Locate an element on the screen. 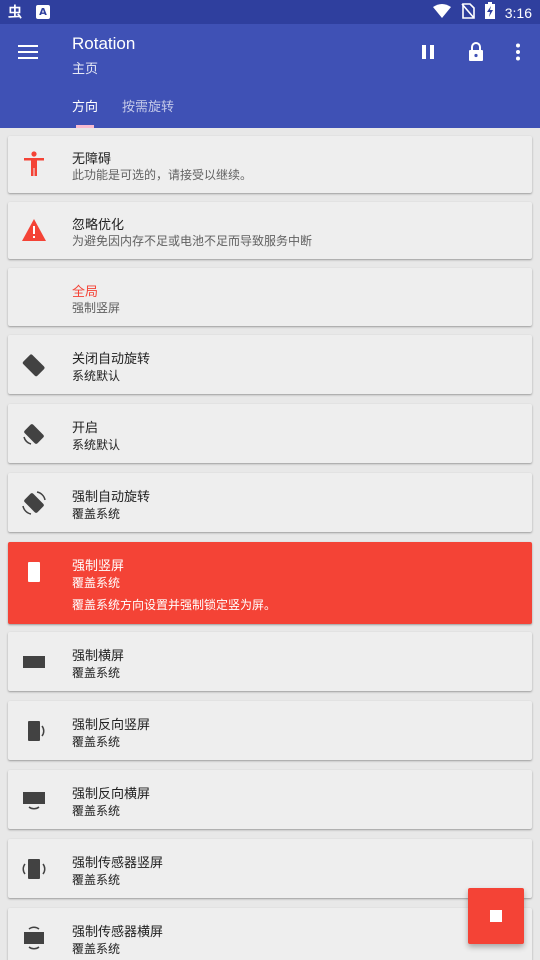  card-force-portrait: 强制竖屏 覆盖系统 覆盖系统方向设置并强制锁定竖为屏。 is located at coordinates (270, 583).